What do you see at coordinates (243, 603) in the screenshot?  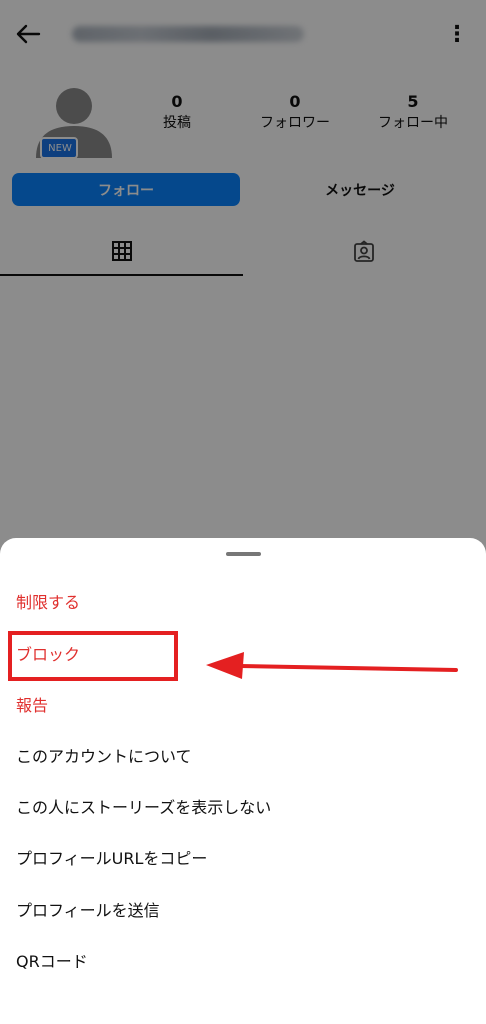 I see `menu-item-restrict: 制限する` at bounding box center [243, 603].